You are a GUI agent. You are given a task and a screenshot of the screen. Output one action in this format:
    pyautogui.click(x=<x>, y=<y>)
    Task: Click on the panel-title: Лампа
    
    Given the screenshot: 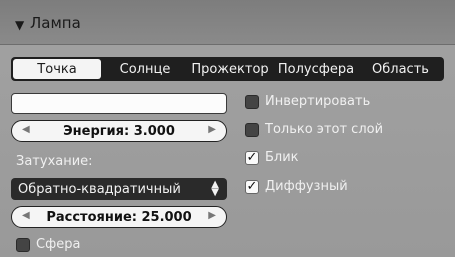 What is the action you would take?
    pyautogui.click(x=55, y=23)
    